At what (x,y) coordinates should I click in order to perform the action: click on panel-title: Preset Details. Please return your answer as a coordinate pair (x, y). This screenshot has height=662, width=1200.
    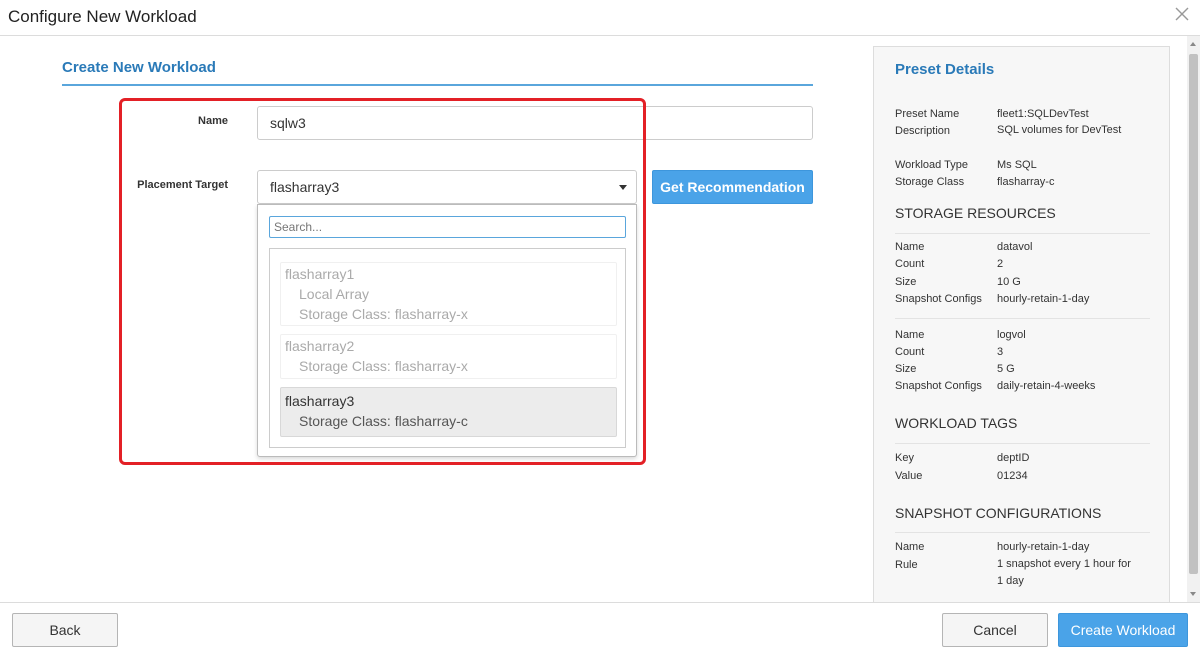
    Looking at the image, I should click on (945, 69).